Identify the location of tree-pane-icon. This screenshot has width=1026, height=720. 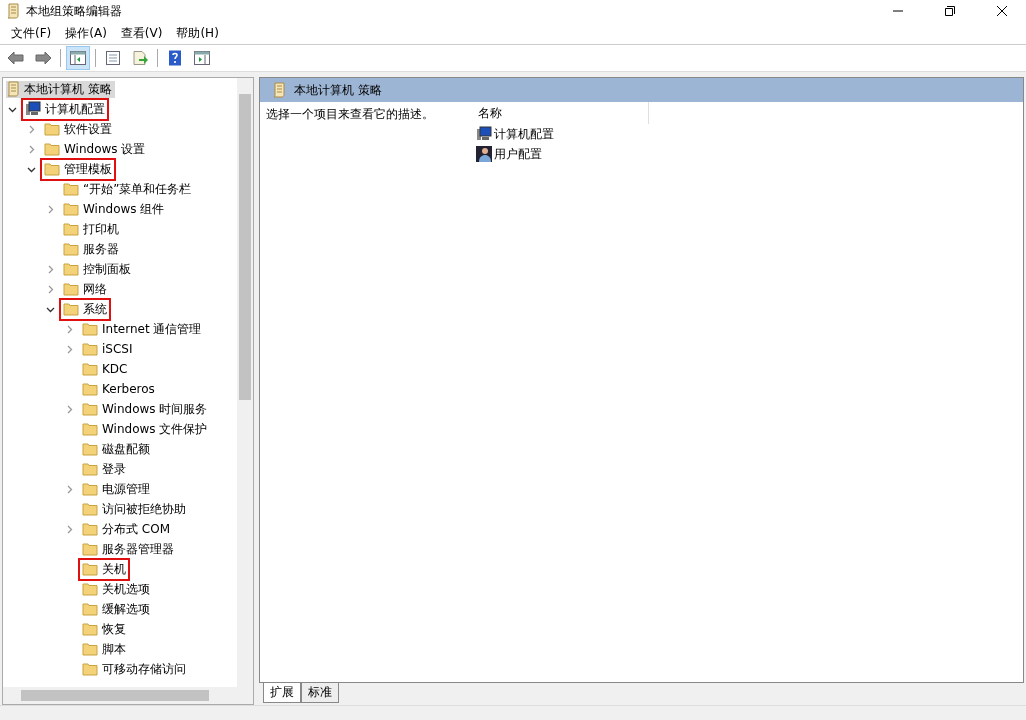
(78, 58).